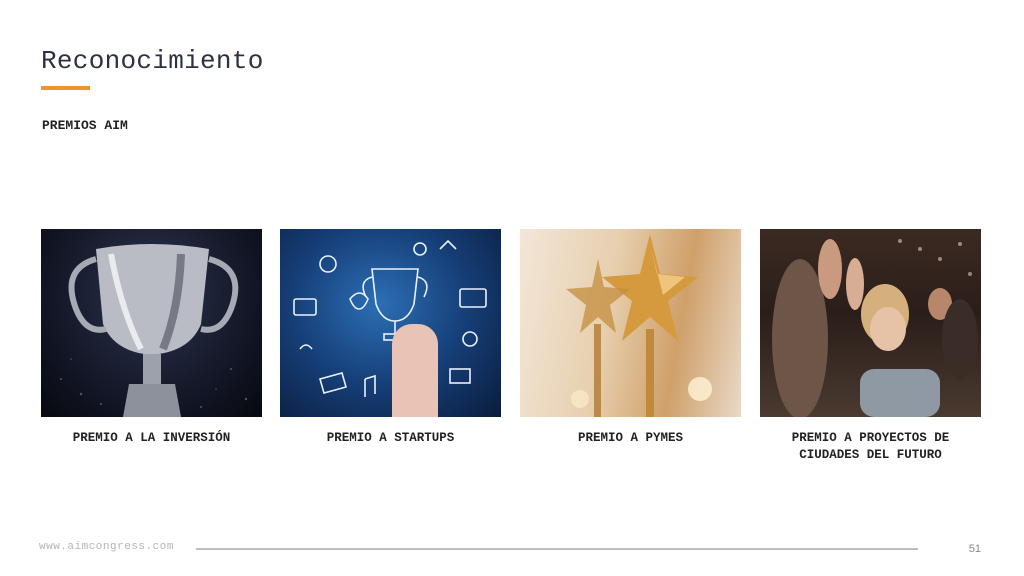 This screenshot has height=576, width=1024. I want to click on award-caption: PREMIO A PYMES, so click(630, 438).